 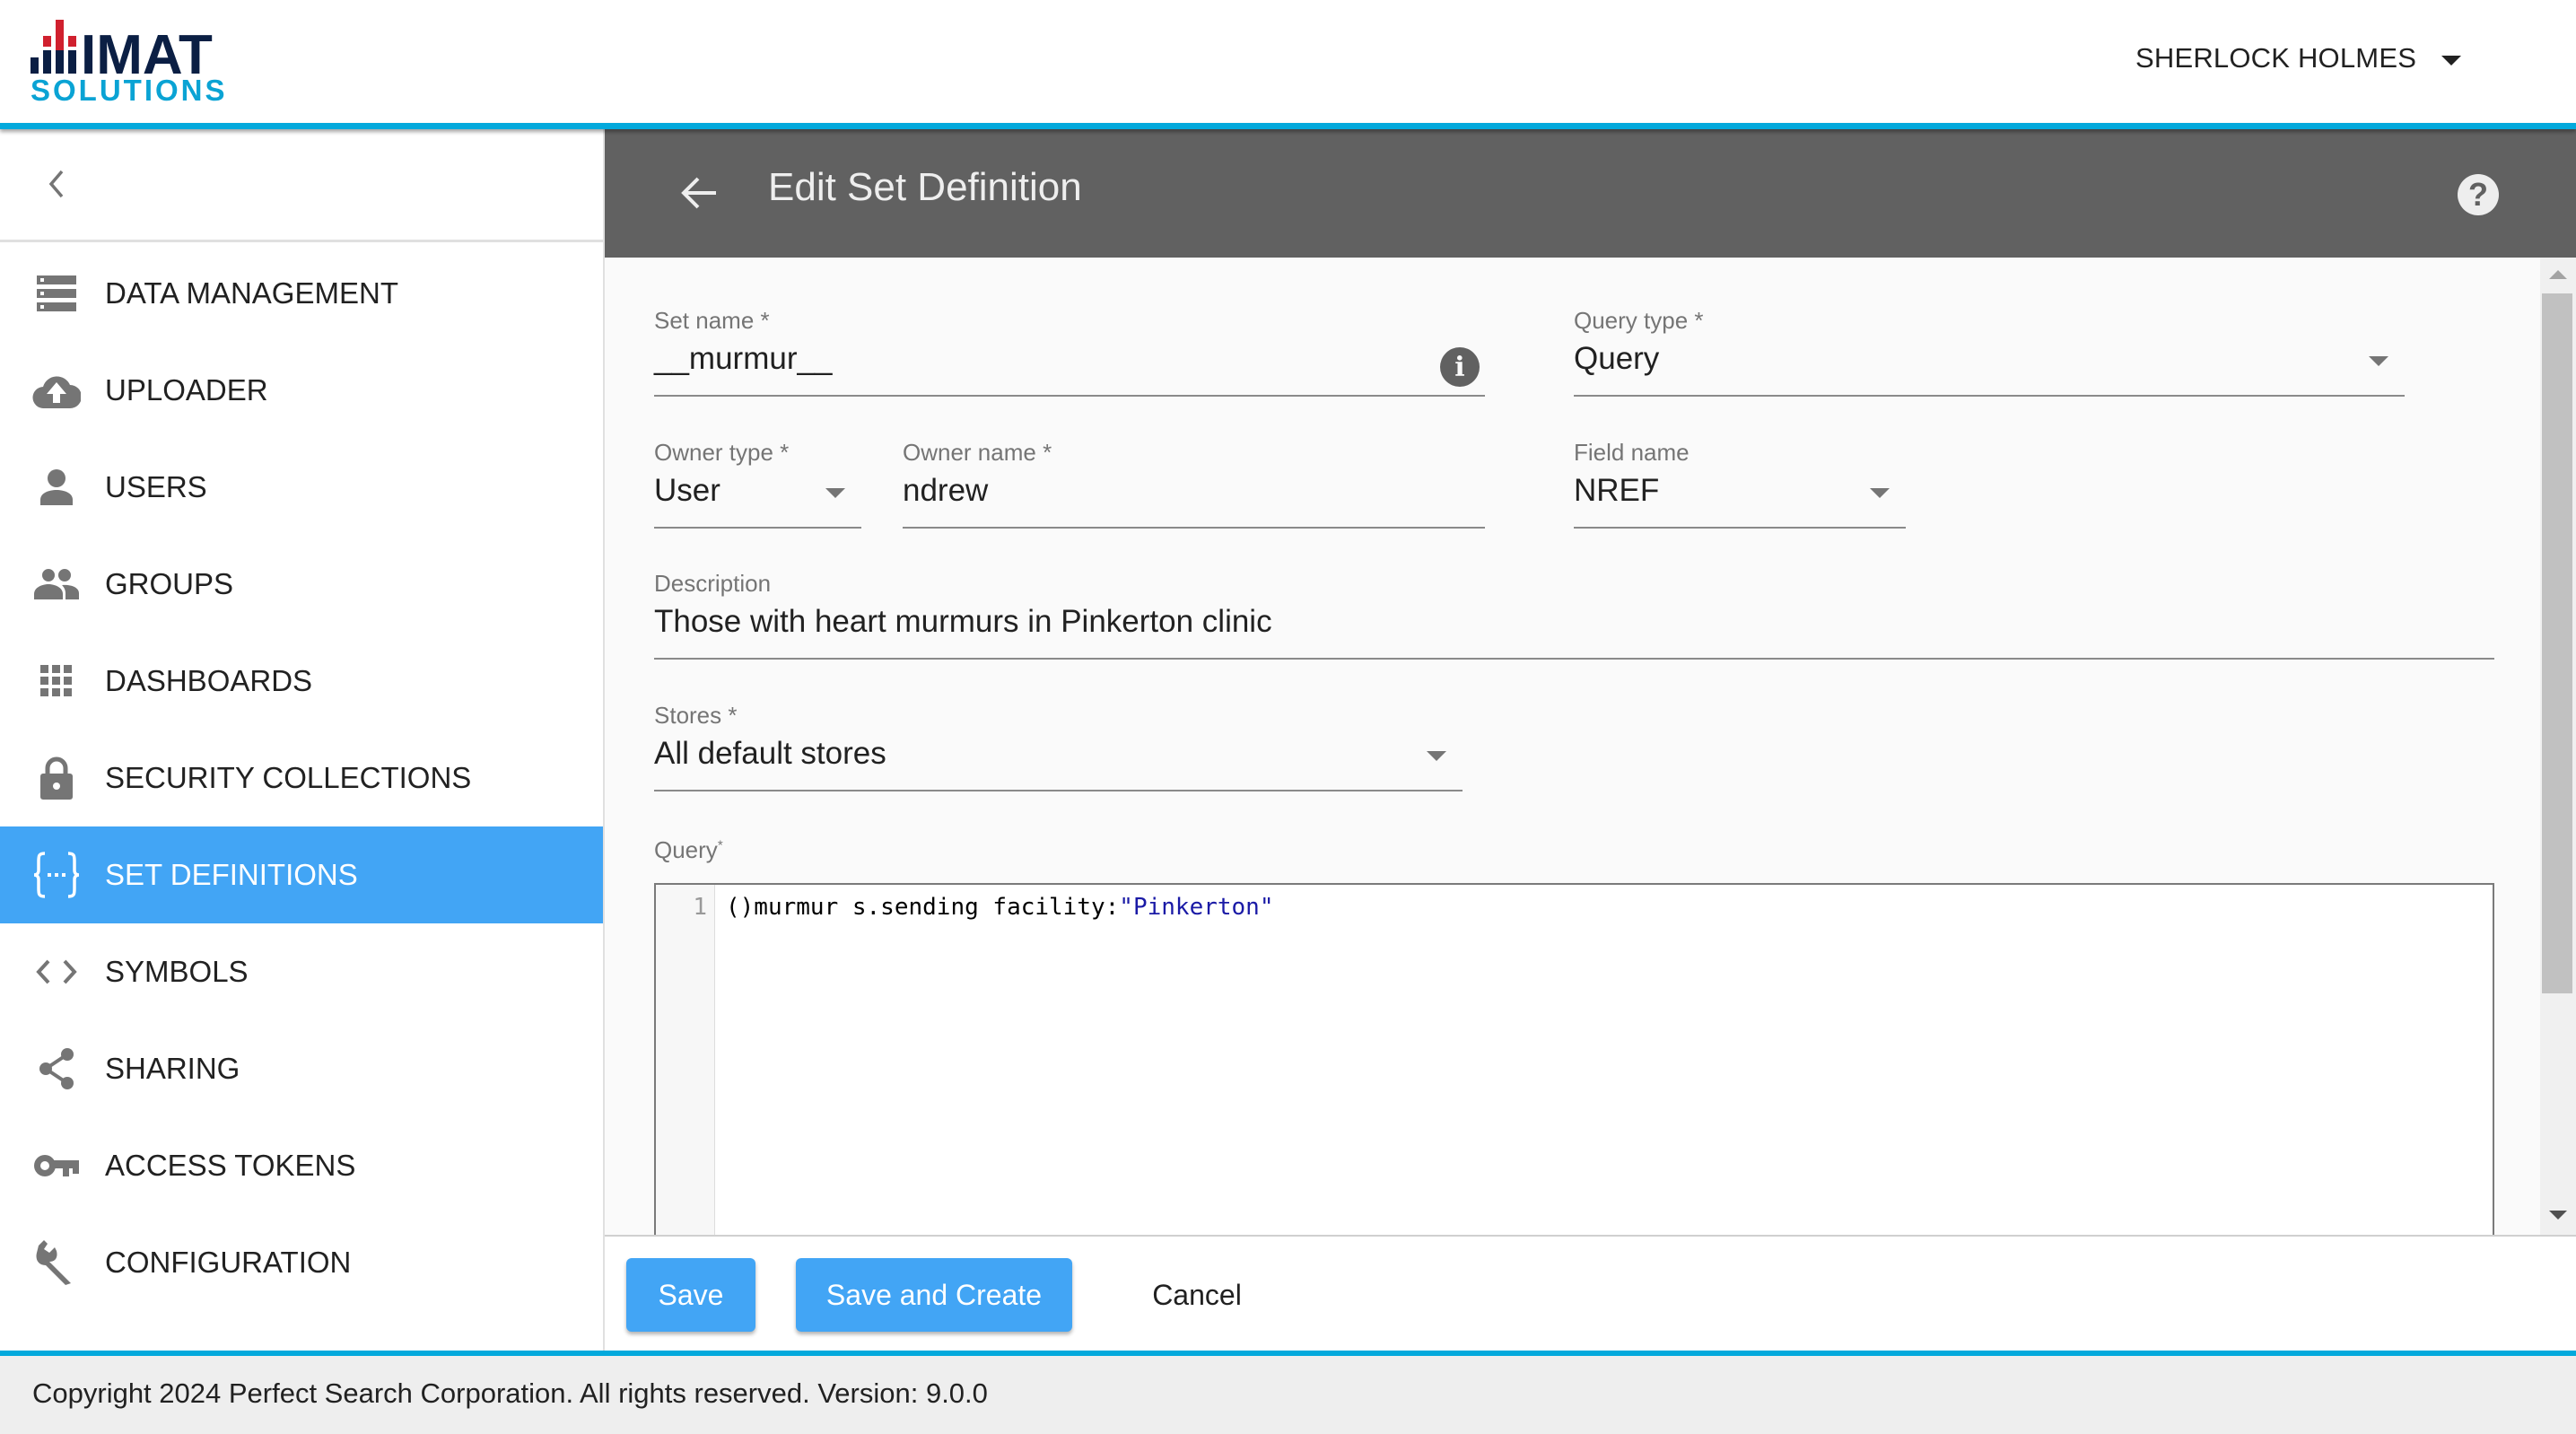 What do you see at coordinates (1288, 126) in the screenshot?
I see `top-bar-border` at bounding box center [1288, 126].